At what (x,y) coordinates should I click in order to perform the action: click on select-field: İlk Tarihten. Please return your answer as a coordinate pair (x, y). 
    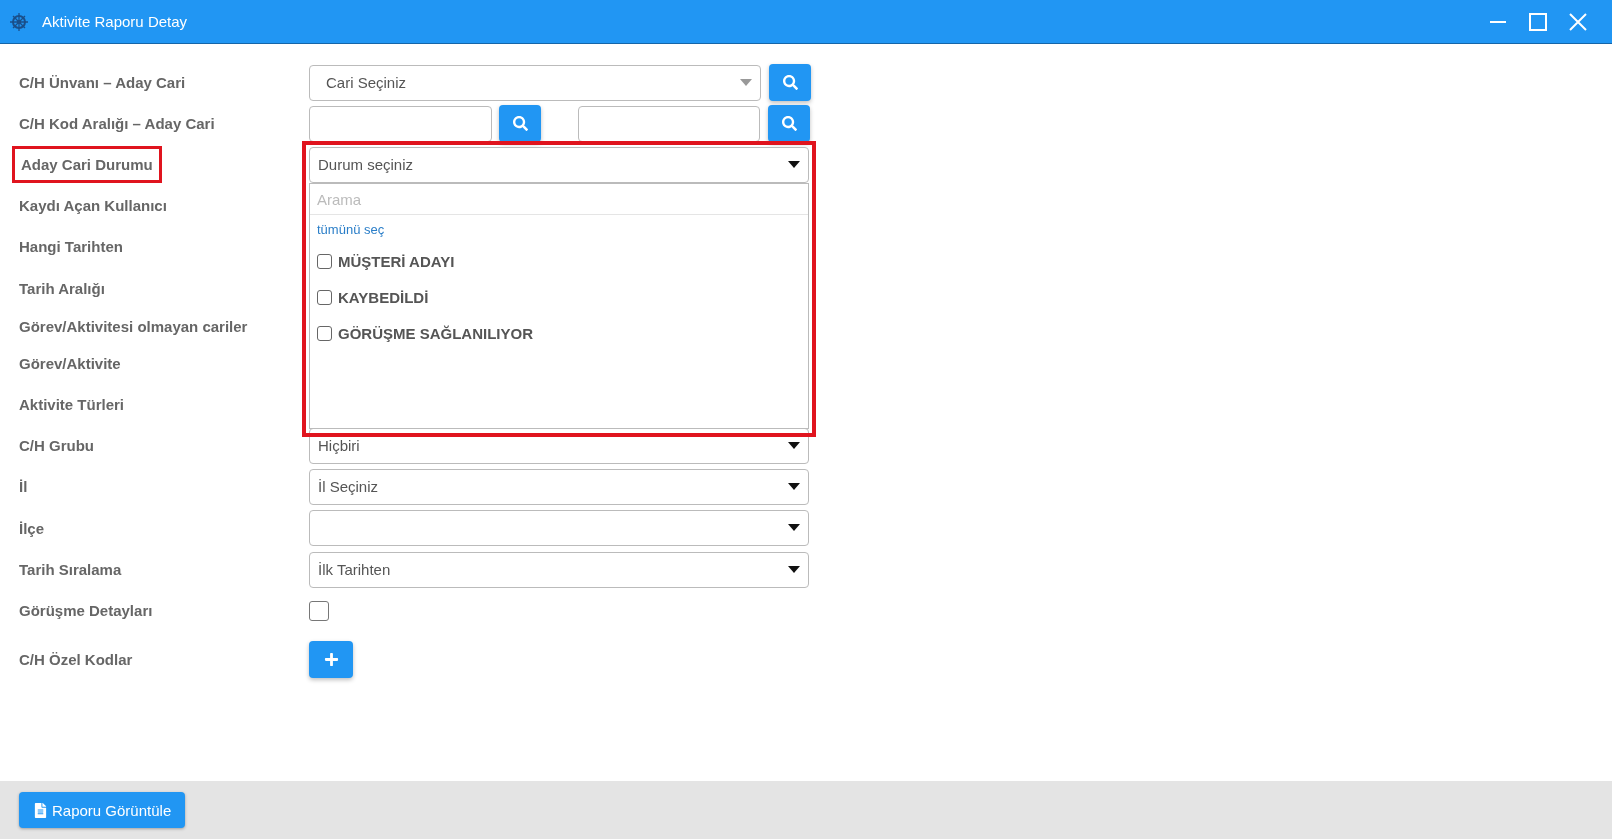
    Looking at the image, I should click on (559, 569).